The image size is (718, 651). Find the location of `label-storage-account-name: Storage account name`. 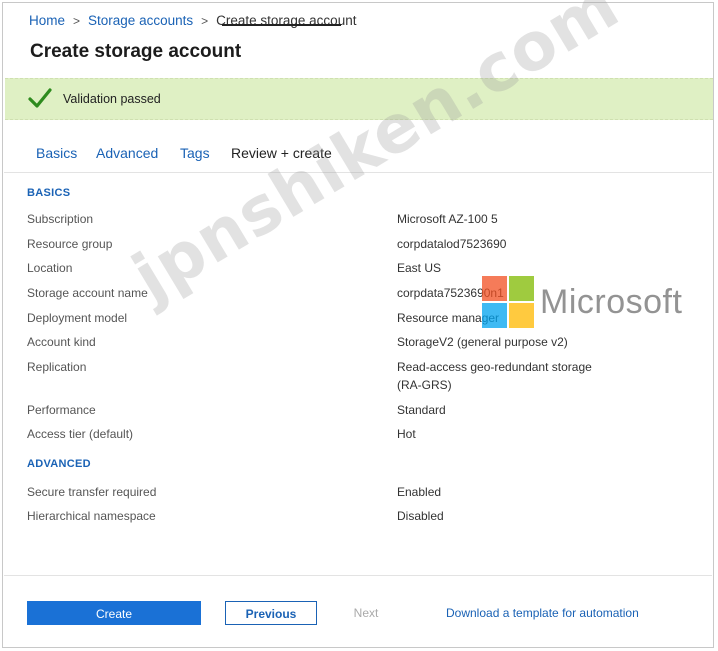

label-storage-account-name: Storage account name is located at coordinates (87, 293).